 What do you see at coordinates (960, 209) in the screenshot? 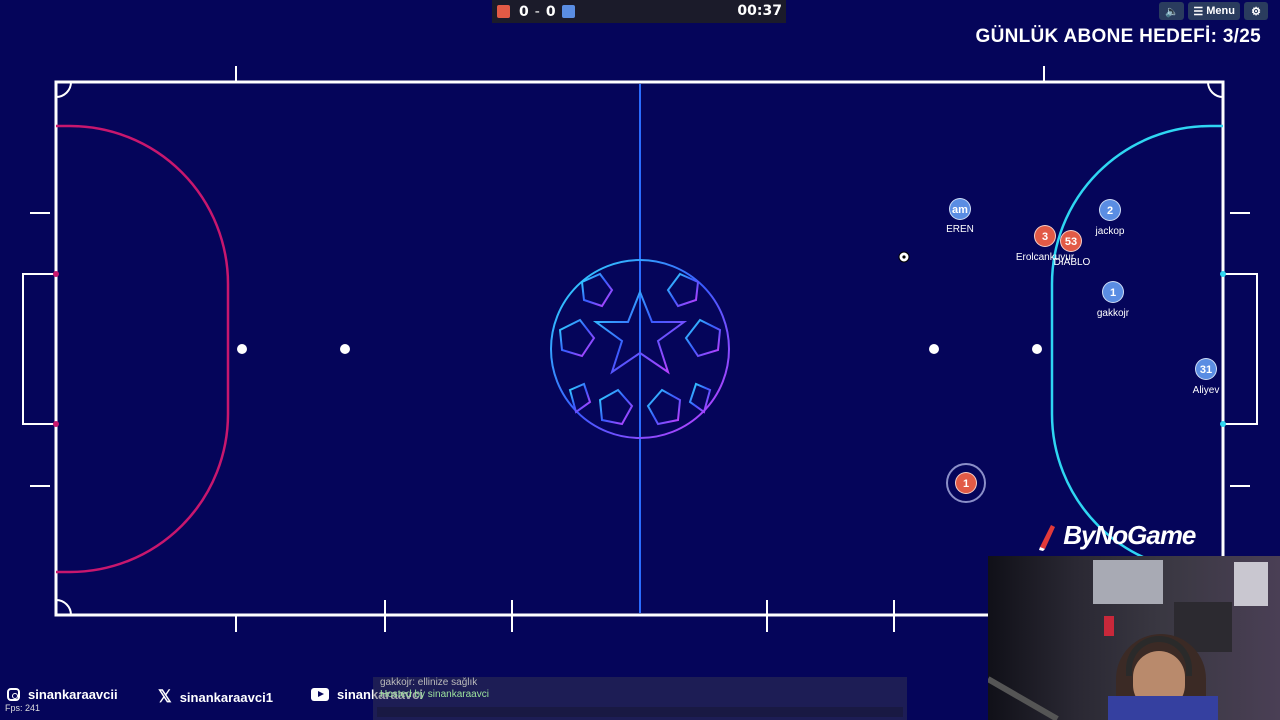
I see `player-badge: am` at bounding box center [960, 209].